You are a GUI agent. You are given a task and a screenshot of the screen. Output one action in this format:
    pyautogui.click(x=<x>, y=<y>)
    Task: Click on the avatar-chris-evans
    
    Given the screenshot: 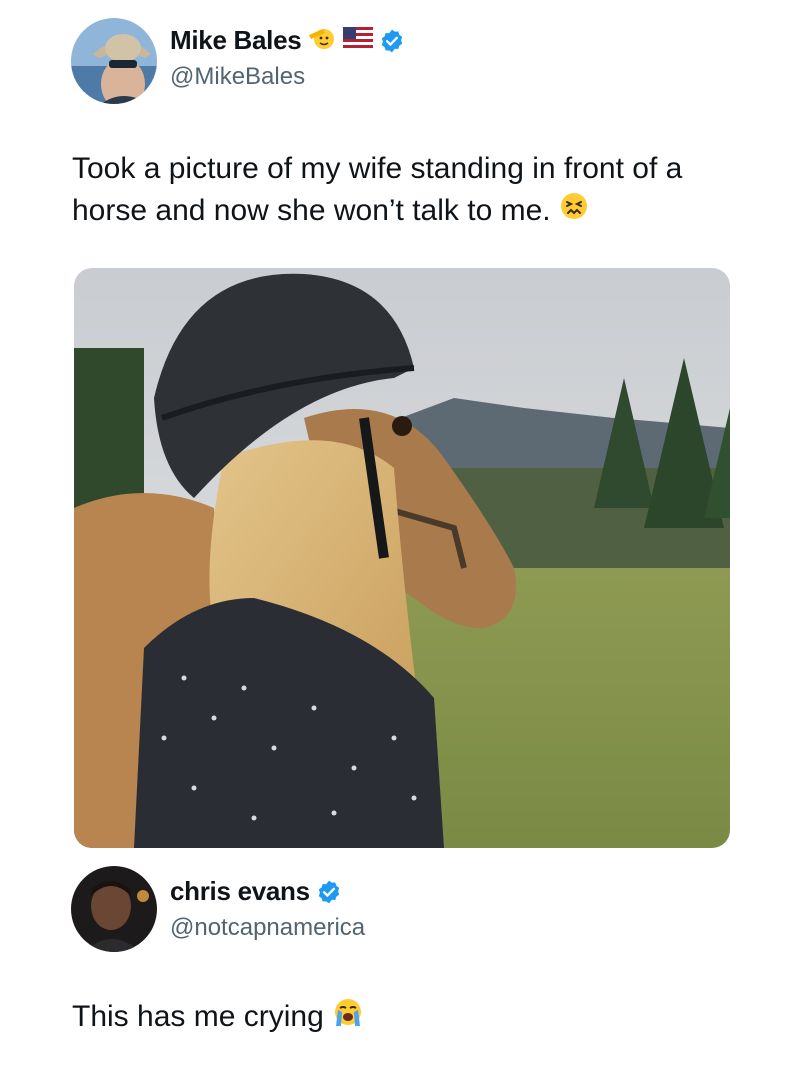 What is the action you would take?
    pyautogui.click(x=114, y=909)
    